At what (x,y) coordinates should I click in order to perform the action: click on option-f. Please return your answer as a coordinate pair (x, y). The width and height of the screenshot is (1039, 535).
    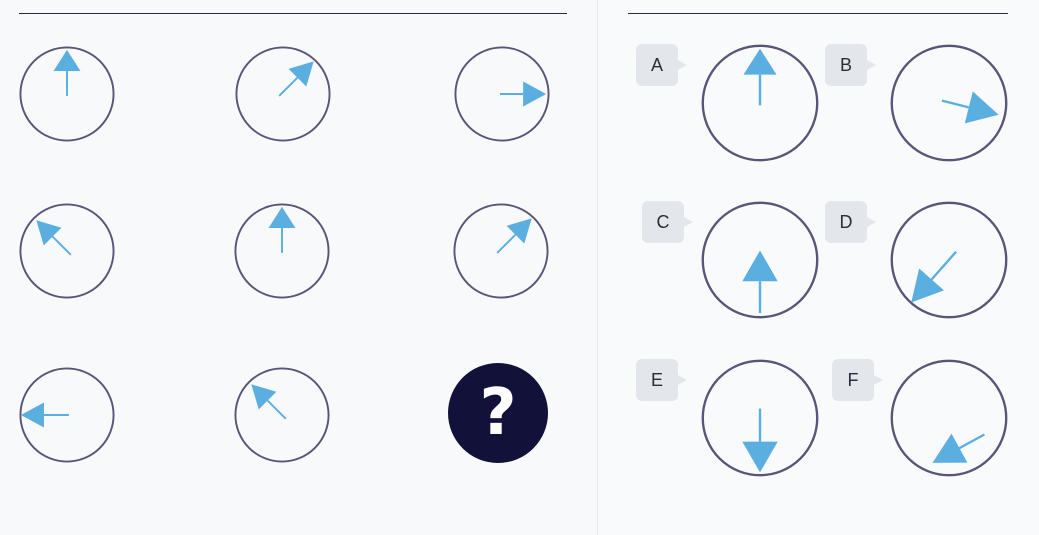
    Looking at the image, I should click on (949, 418).